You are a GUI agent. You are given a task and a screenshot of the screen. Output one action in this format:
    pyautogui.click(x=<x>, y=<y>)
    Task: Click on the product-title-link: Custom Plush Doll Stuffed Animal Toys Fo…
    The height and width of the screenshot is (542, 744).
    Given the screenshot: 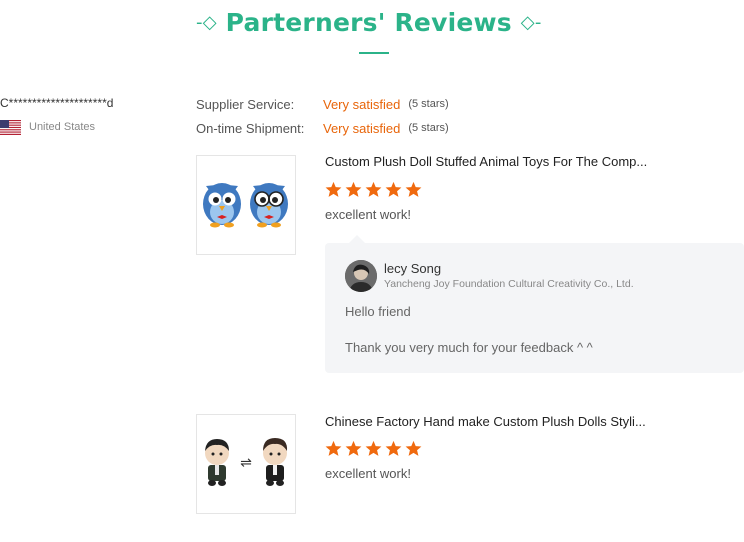 What is the action you would take?
    pyautogui.click(x=486, y=161)
    